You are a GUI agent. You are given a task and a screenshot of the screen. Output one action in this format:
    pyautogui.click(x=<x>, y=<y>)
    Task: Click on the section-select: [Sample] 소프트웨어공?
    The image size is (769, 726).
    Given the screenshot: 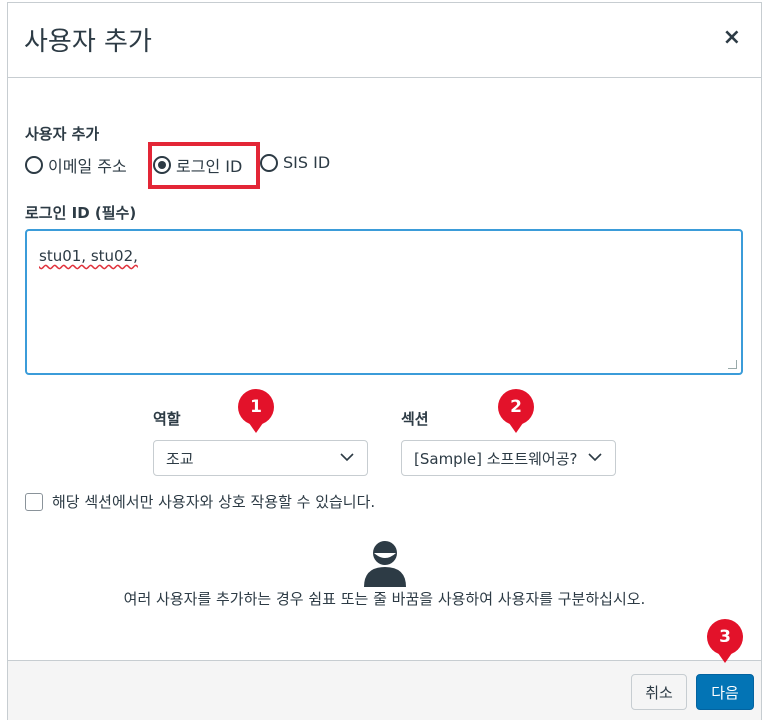 What is the action you would take?
    pyautogui.click(x=508, y=458)
    